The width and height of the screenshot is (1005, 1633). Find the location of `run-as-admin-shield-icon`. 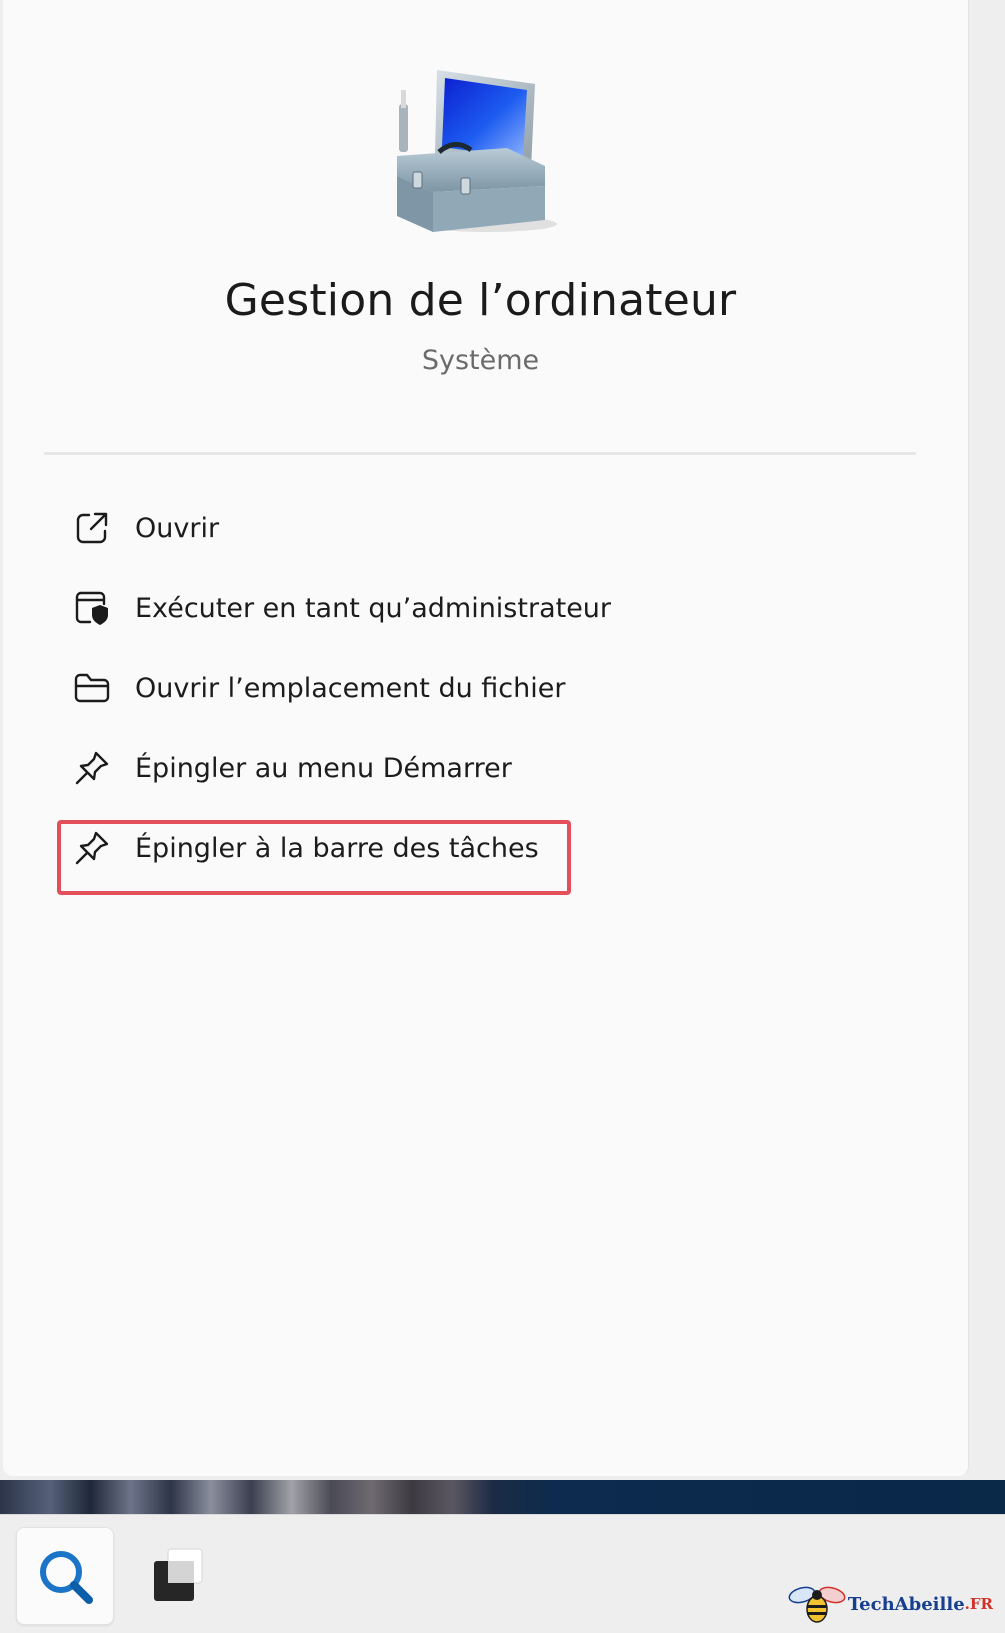

run-as-admin-shield-icon is located at coordinates (92, 608).